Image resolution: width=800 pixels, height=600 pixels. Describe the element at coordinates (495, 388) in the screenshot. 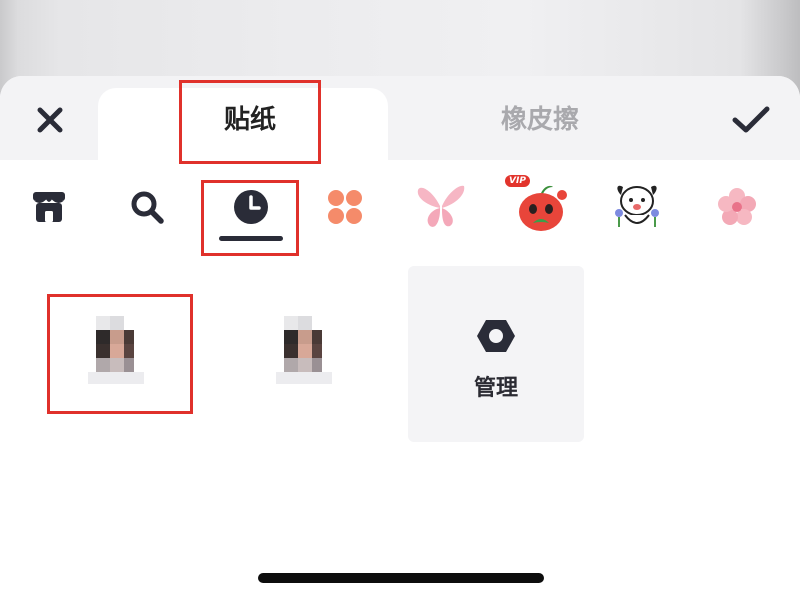

I see `manage-label: 管理` at that location.